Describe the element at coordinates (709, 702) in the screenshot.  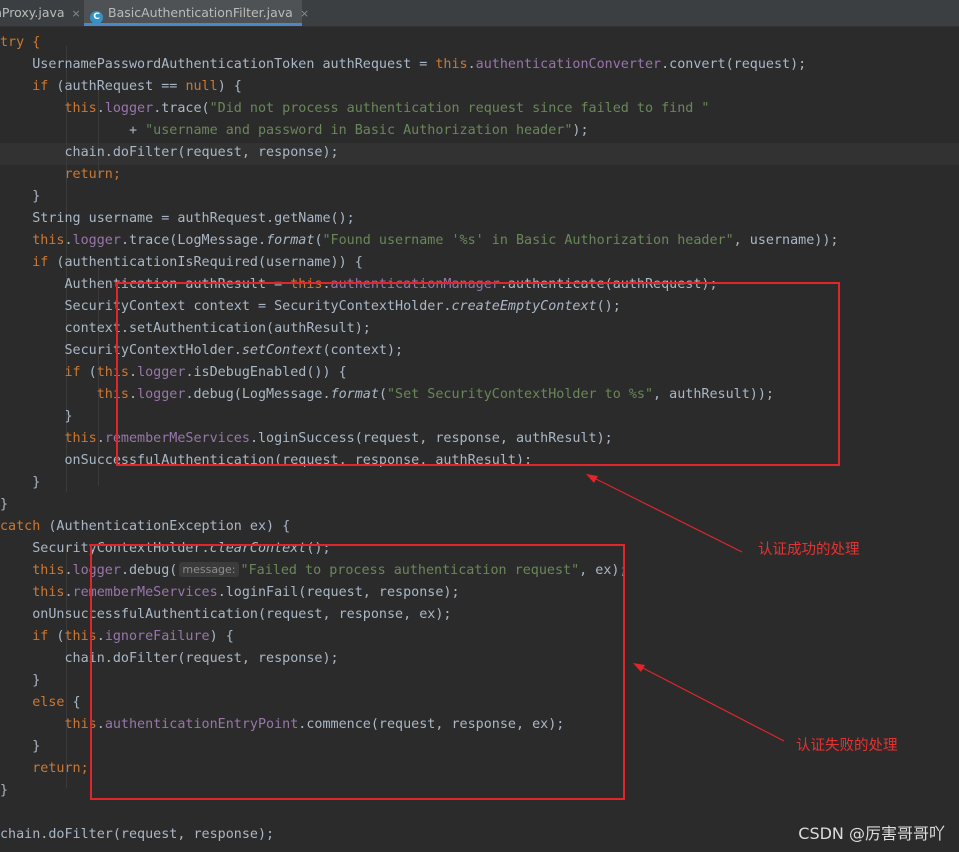
I see `failure-arrow` at that location.